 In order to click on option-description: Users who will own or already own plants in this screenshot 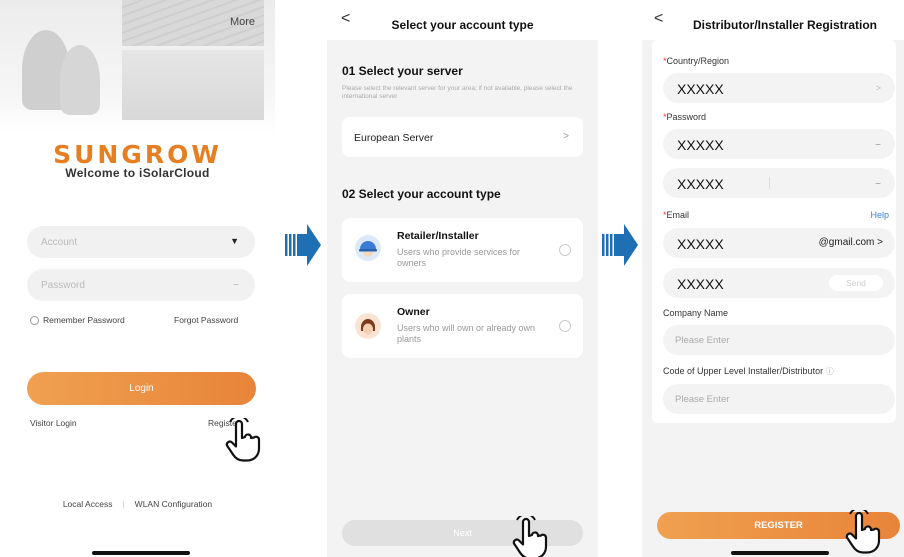, I will do `click(466, 333)`.